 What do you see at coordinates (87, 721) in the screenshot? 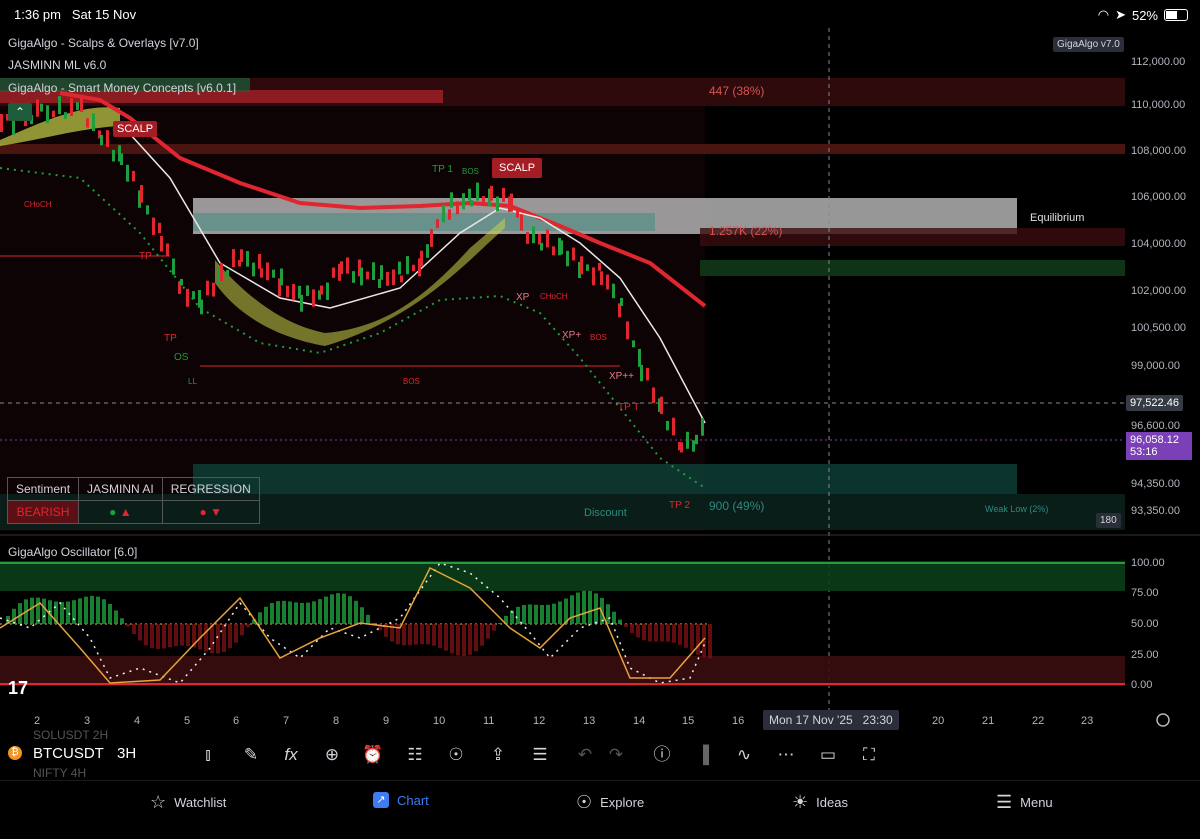
I see `time-tick: 3` at bounding box center [87, 721].